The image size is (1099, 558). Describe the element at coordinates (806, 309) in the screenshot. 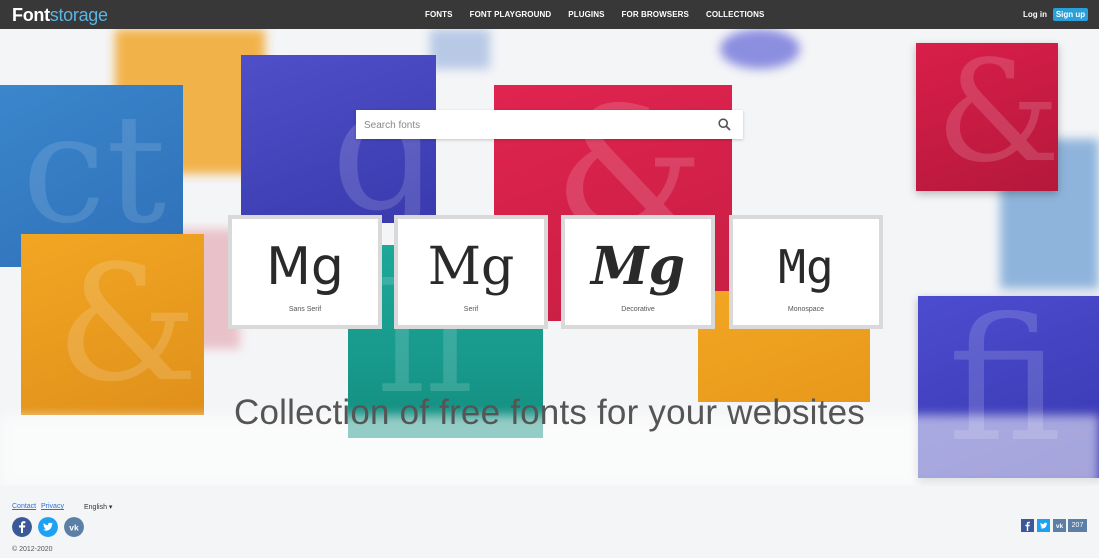

I see `card-label: Monospace` at that location.